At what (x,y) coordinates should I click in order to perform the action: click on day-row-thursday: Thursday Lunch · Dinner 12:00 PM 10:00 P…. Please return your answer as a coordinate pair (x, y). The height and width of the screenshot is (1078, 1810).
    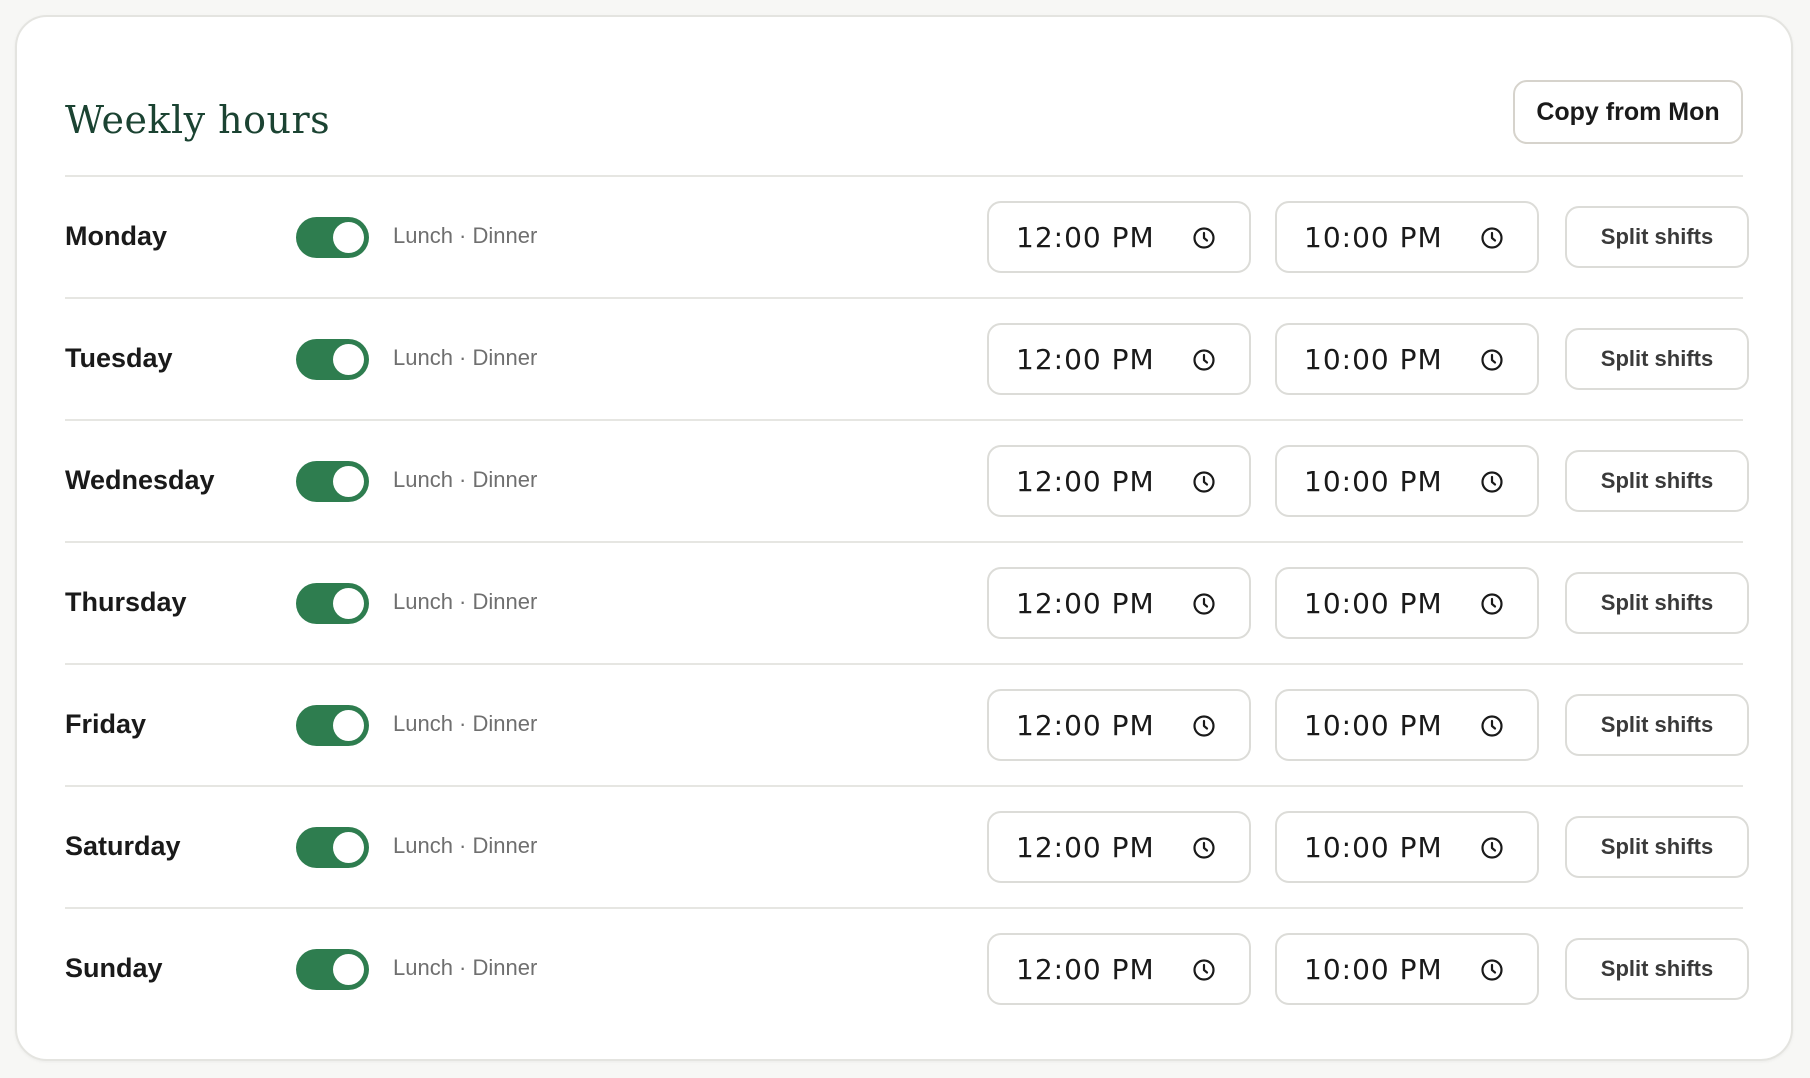
    Looking at the image, I should click on (907, 604).